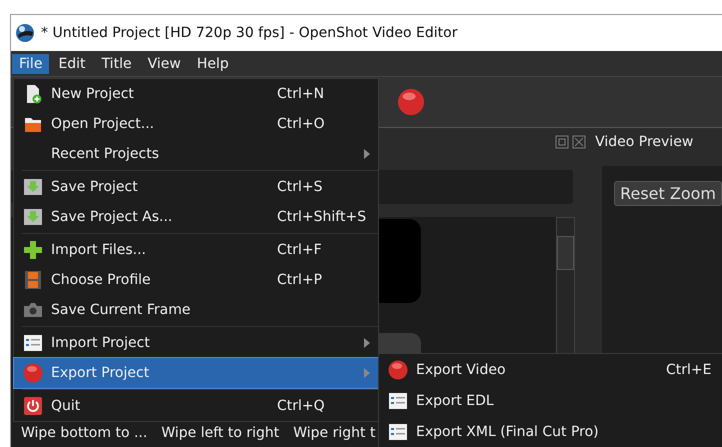 This screenshot has height=447, width=722. Describe the element at coordinates (196, 250) in the screenshot. I see `menu-item: Import Files... Ctrl+F` at that location.